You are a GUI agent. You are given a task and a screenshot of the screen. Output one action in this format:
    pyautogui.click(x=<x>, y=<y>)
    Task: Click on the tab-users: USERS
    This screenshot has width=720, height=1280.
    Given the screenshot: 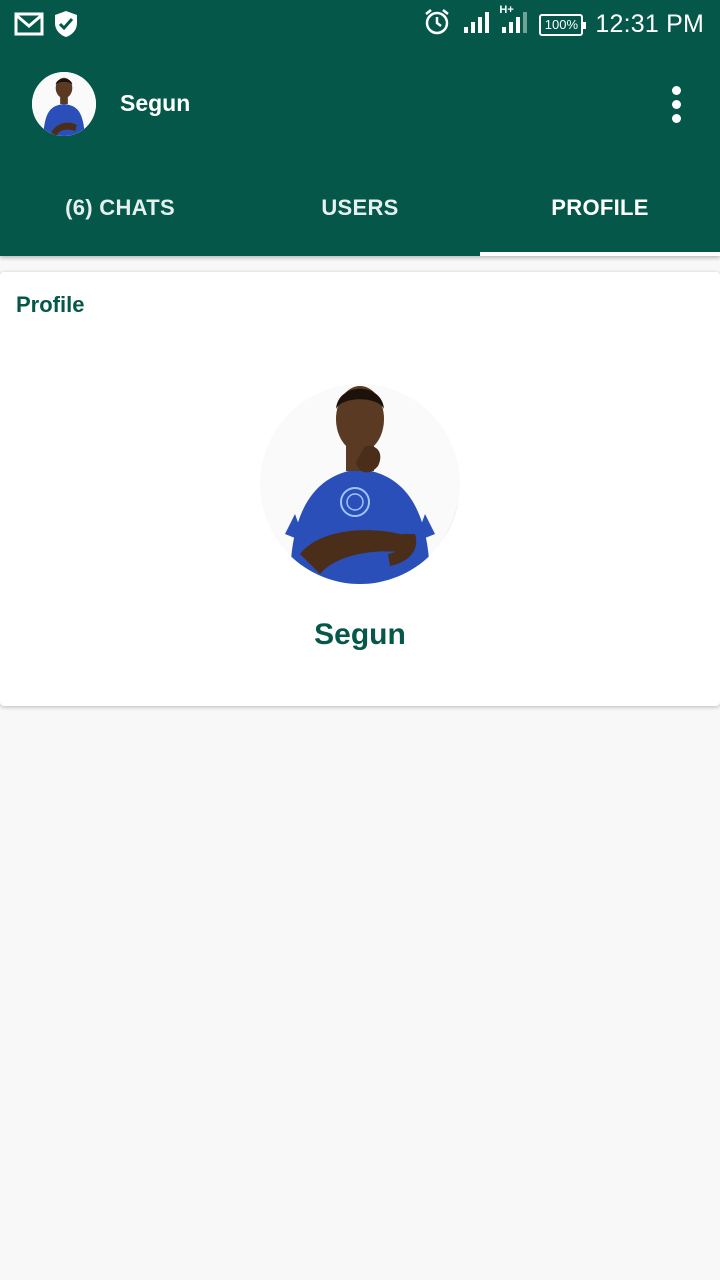 What is the action you would take?
    pyautogui.click(x=360, y=208)
    